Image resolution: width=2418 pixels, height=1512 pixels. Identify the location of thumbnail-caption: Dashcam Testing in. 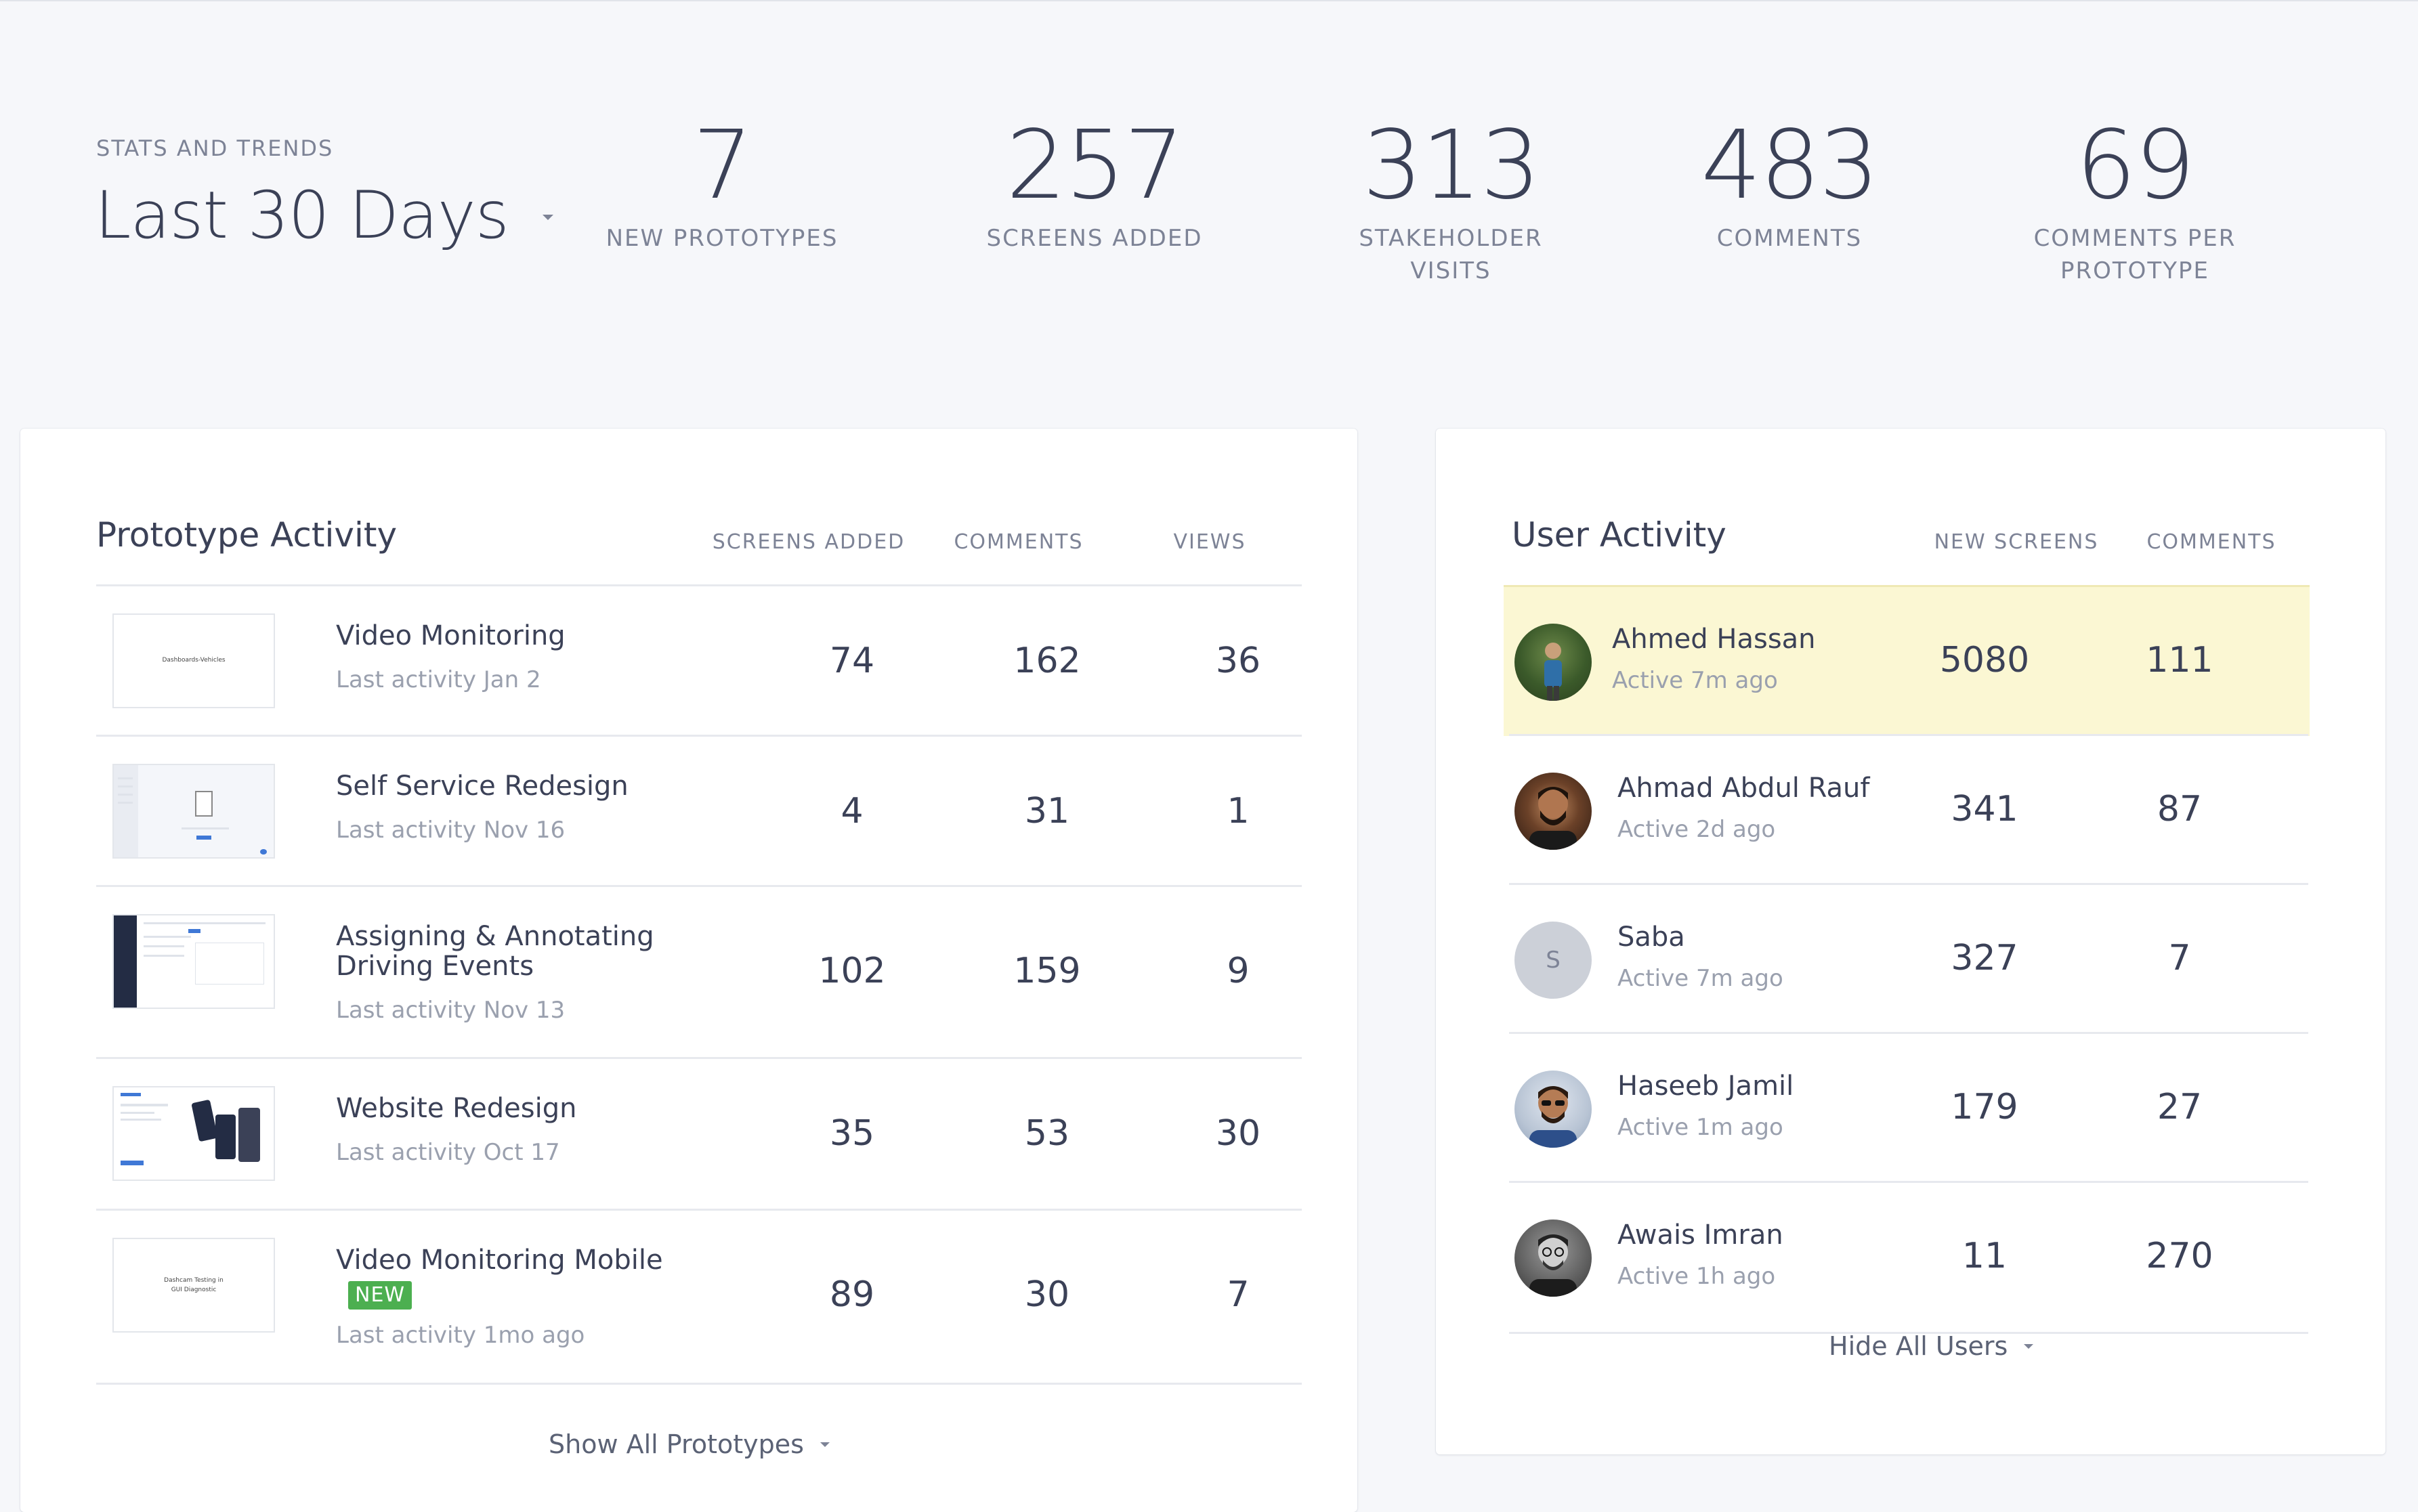
(194, 1280).